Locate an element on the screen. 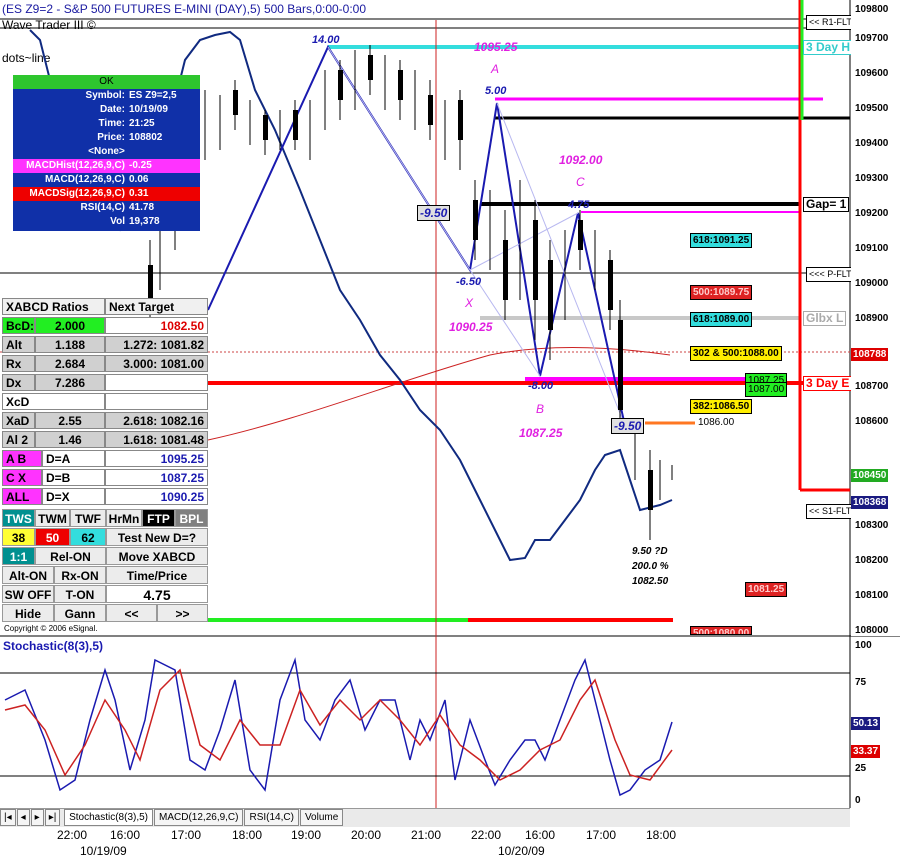 The width and height of the screenshot is (900, 860). tab-scroll-last: ▸| is located at coordinates (52, 817).